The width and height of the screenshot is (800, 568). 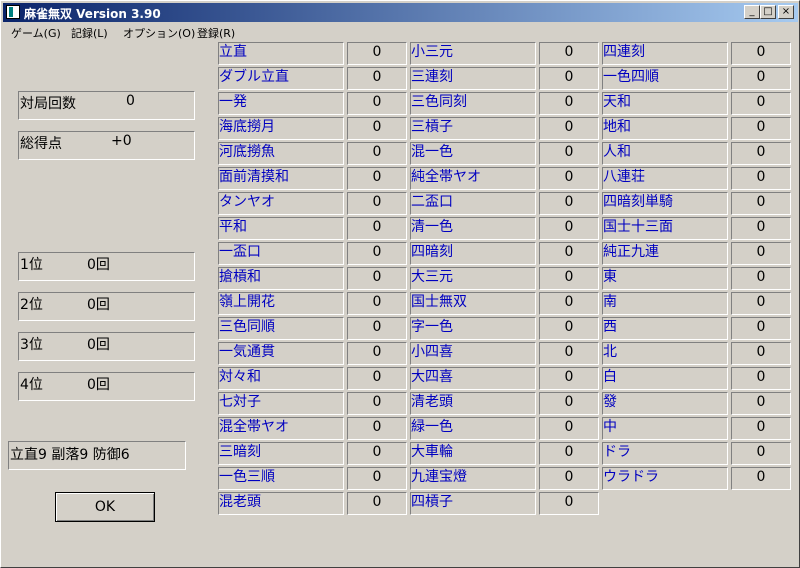 What do you see at coordinates (617, 452) in the screenshot?
I see `yaku-name: ドラ` at bounding box center [617, 452].